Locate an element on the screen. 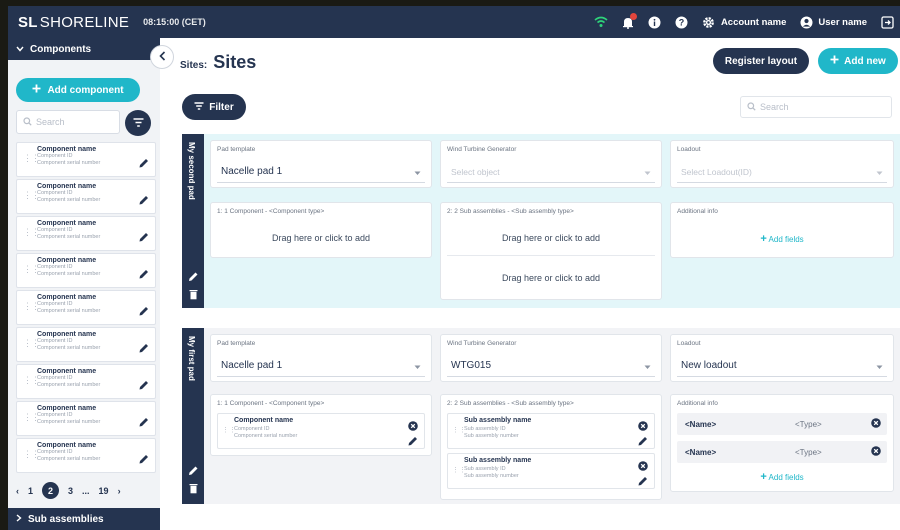 The height and width of the screenshot is (530, 900). sub-assembly-drop-zone-1: Drag here or click to add is located at coordinates (551, 238).